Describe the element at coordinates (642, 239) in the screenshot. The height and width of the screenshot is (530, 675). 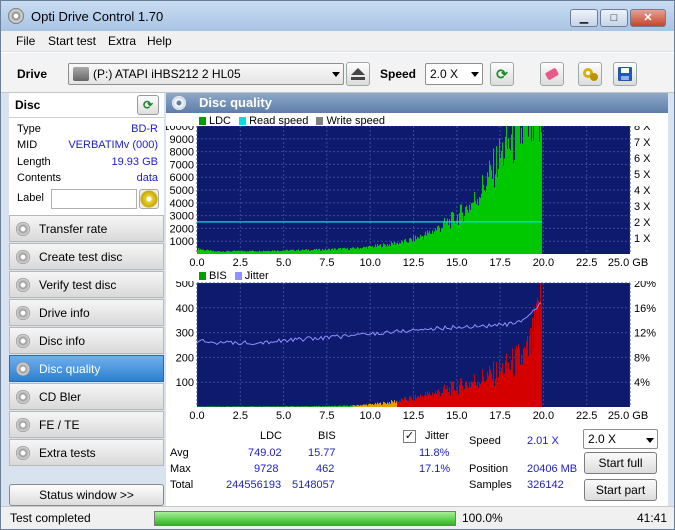
I see `y2-tick-label: 1 X` at that location.